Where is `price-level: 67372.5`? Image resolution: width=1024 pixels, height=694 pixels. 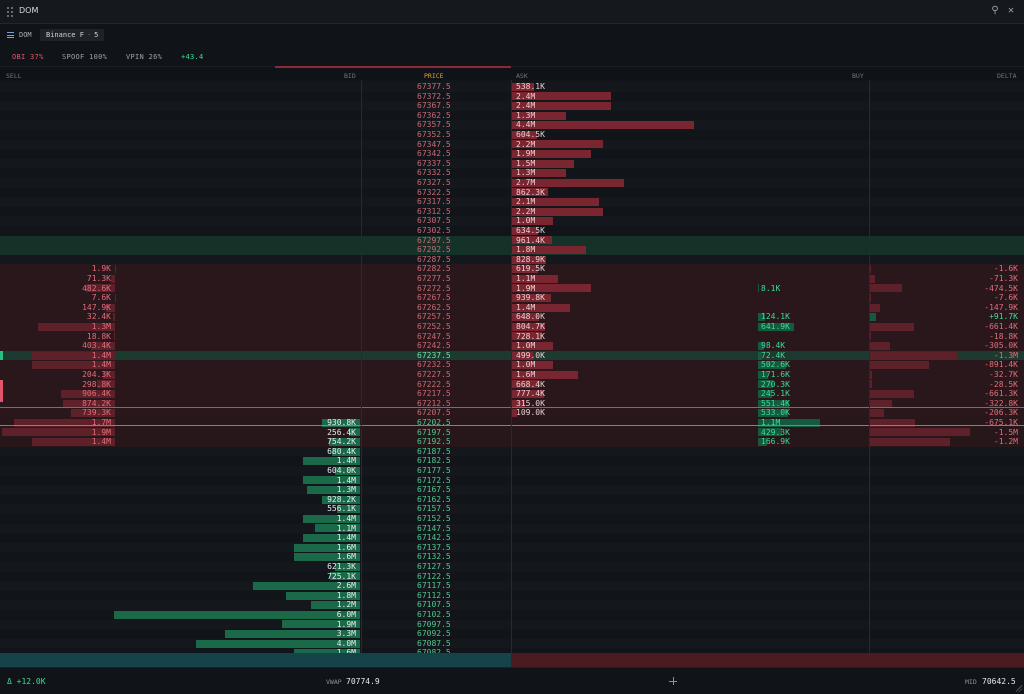 price-level: 67372.5 is located at coordinates (434, 97).